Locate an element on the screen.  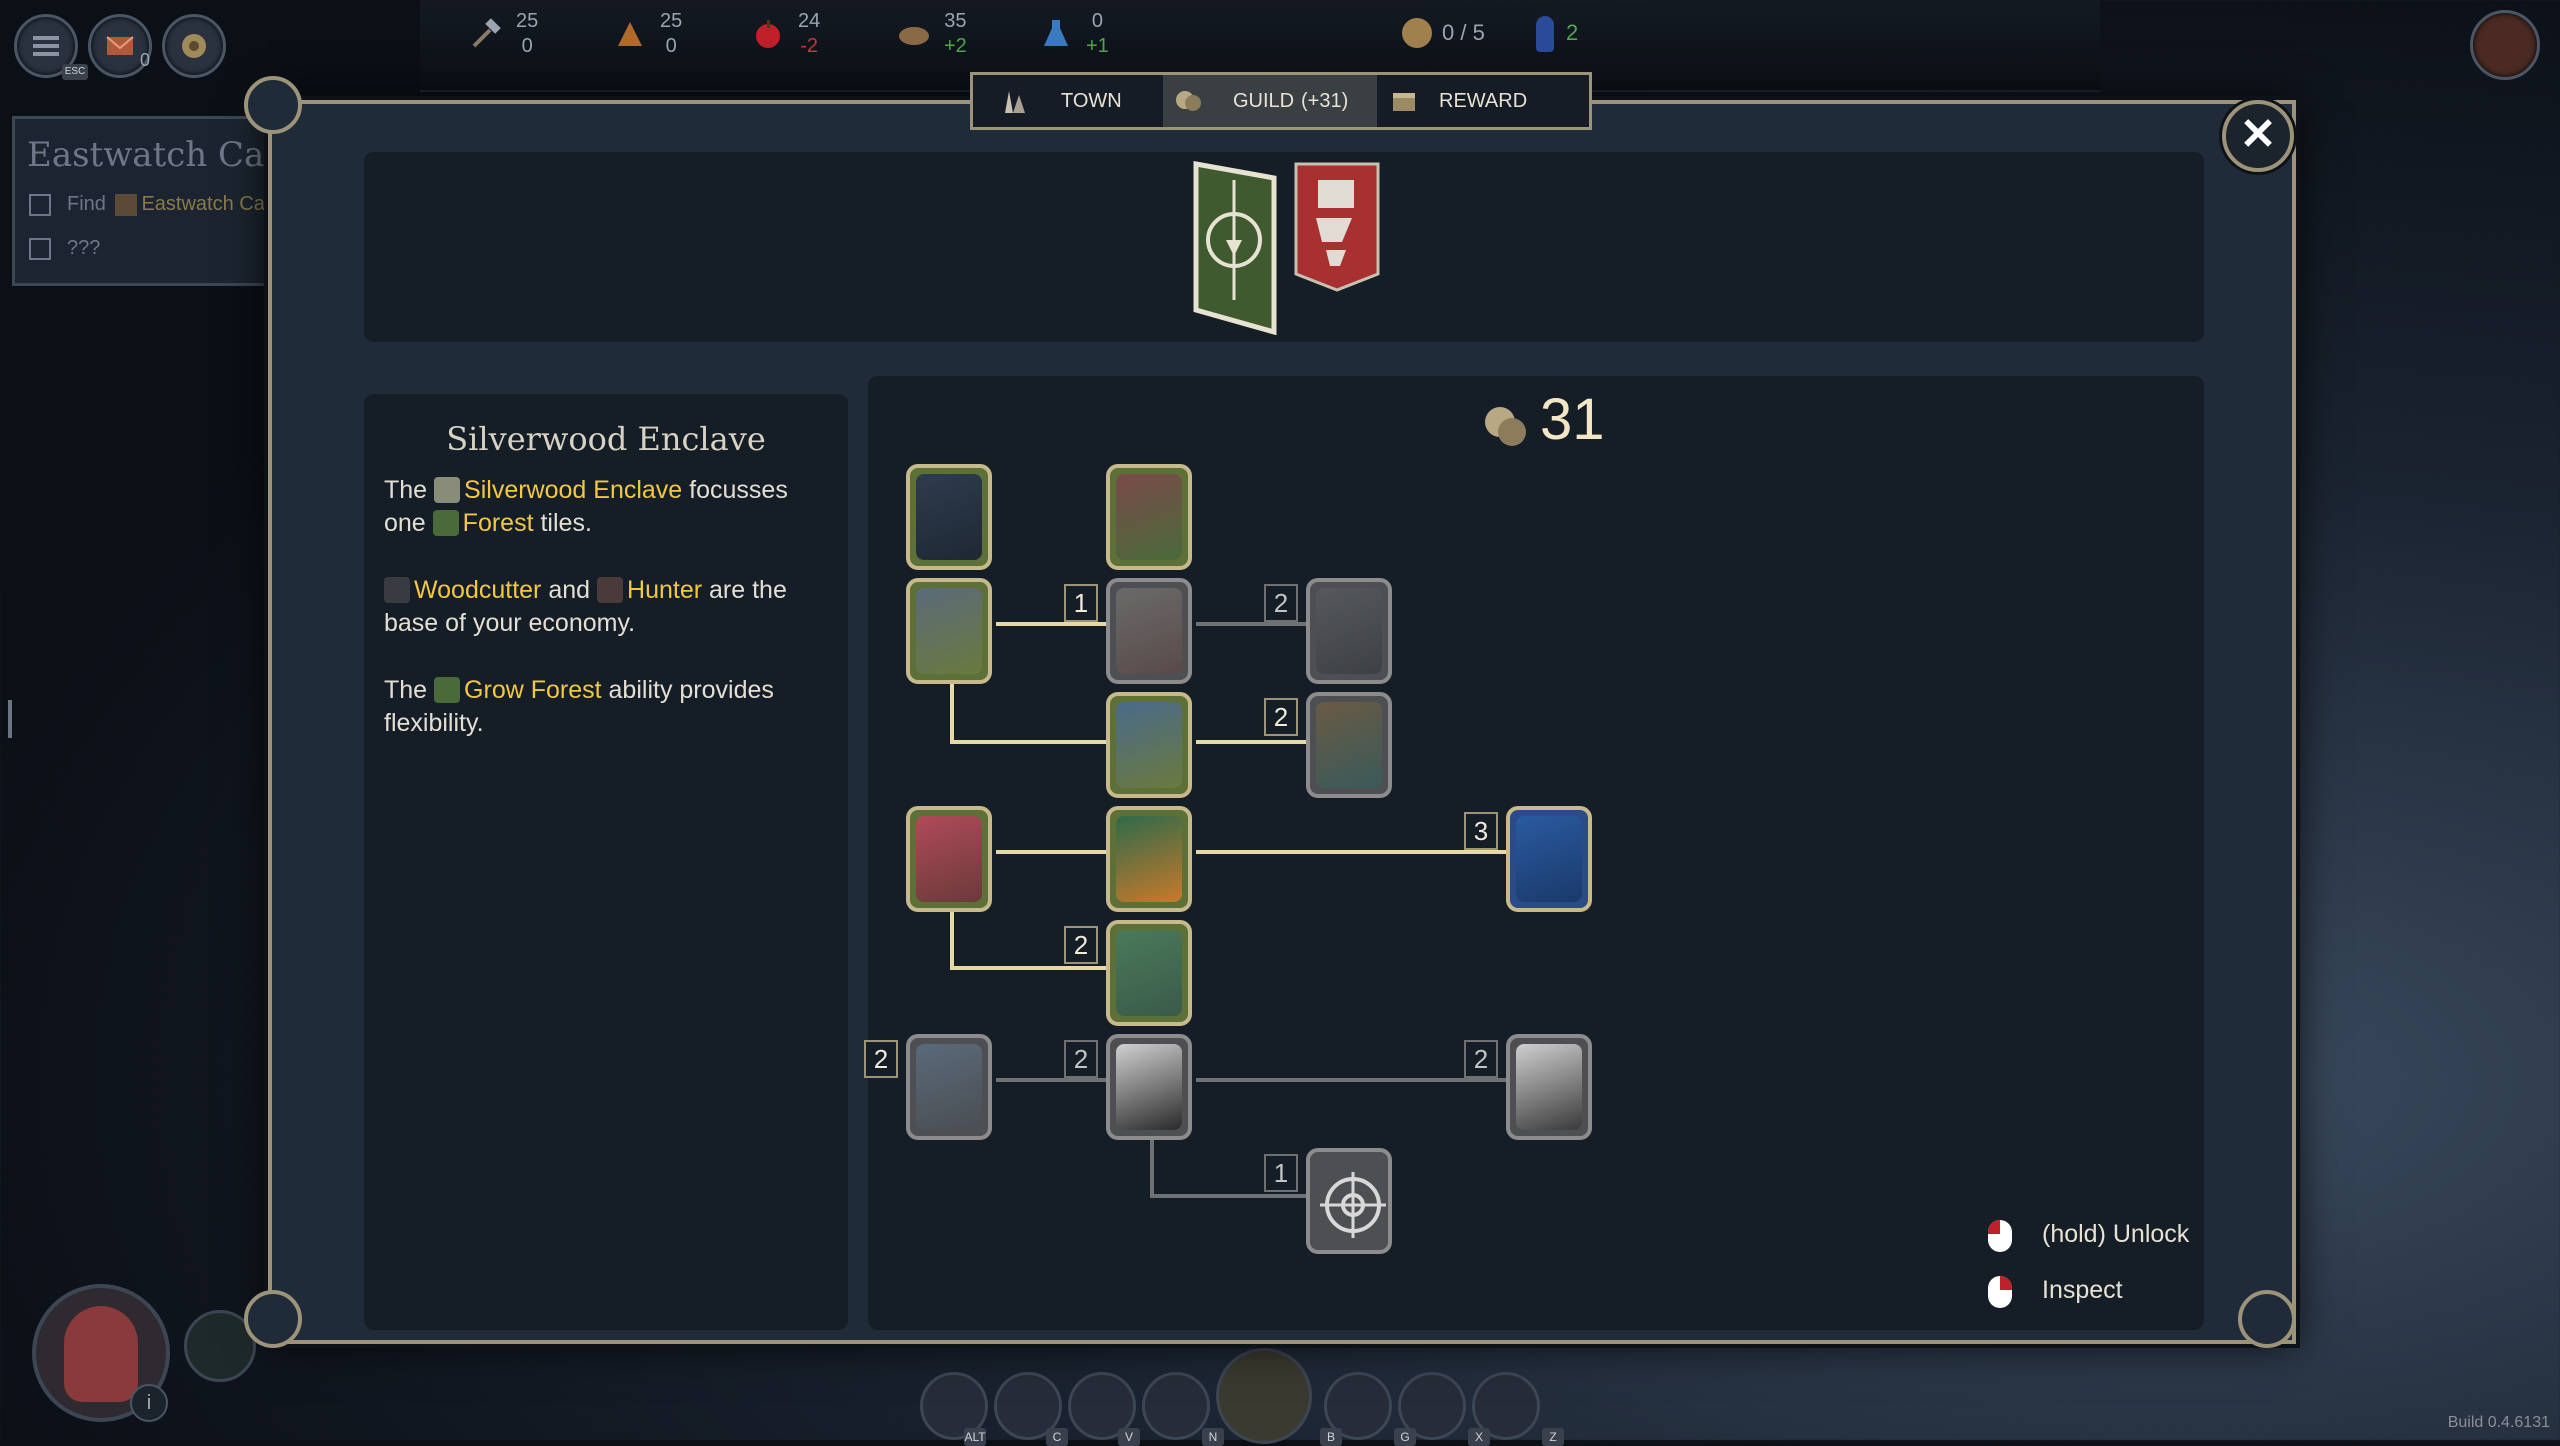
tree-node-hero is located at coordinates (949, 859).